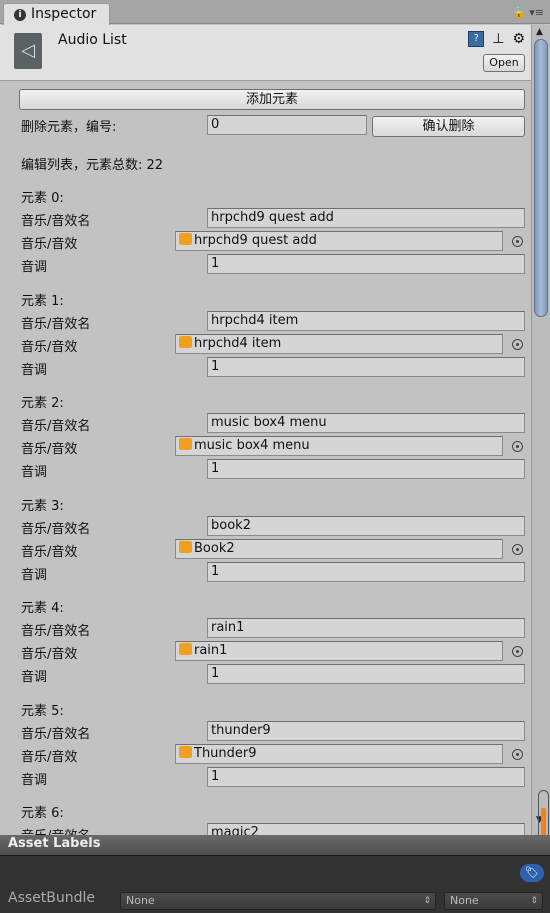  What do you see at coordinates (448, 126) in the screenshot?
I see `confirm-delete-button: 确认删除` at bounding box center [448, 126].